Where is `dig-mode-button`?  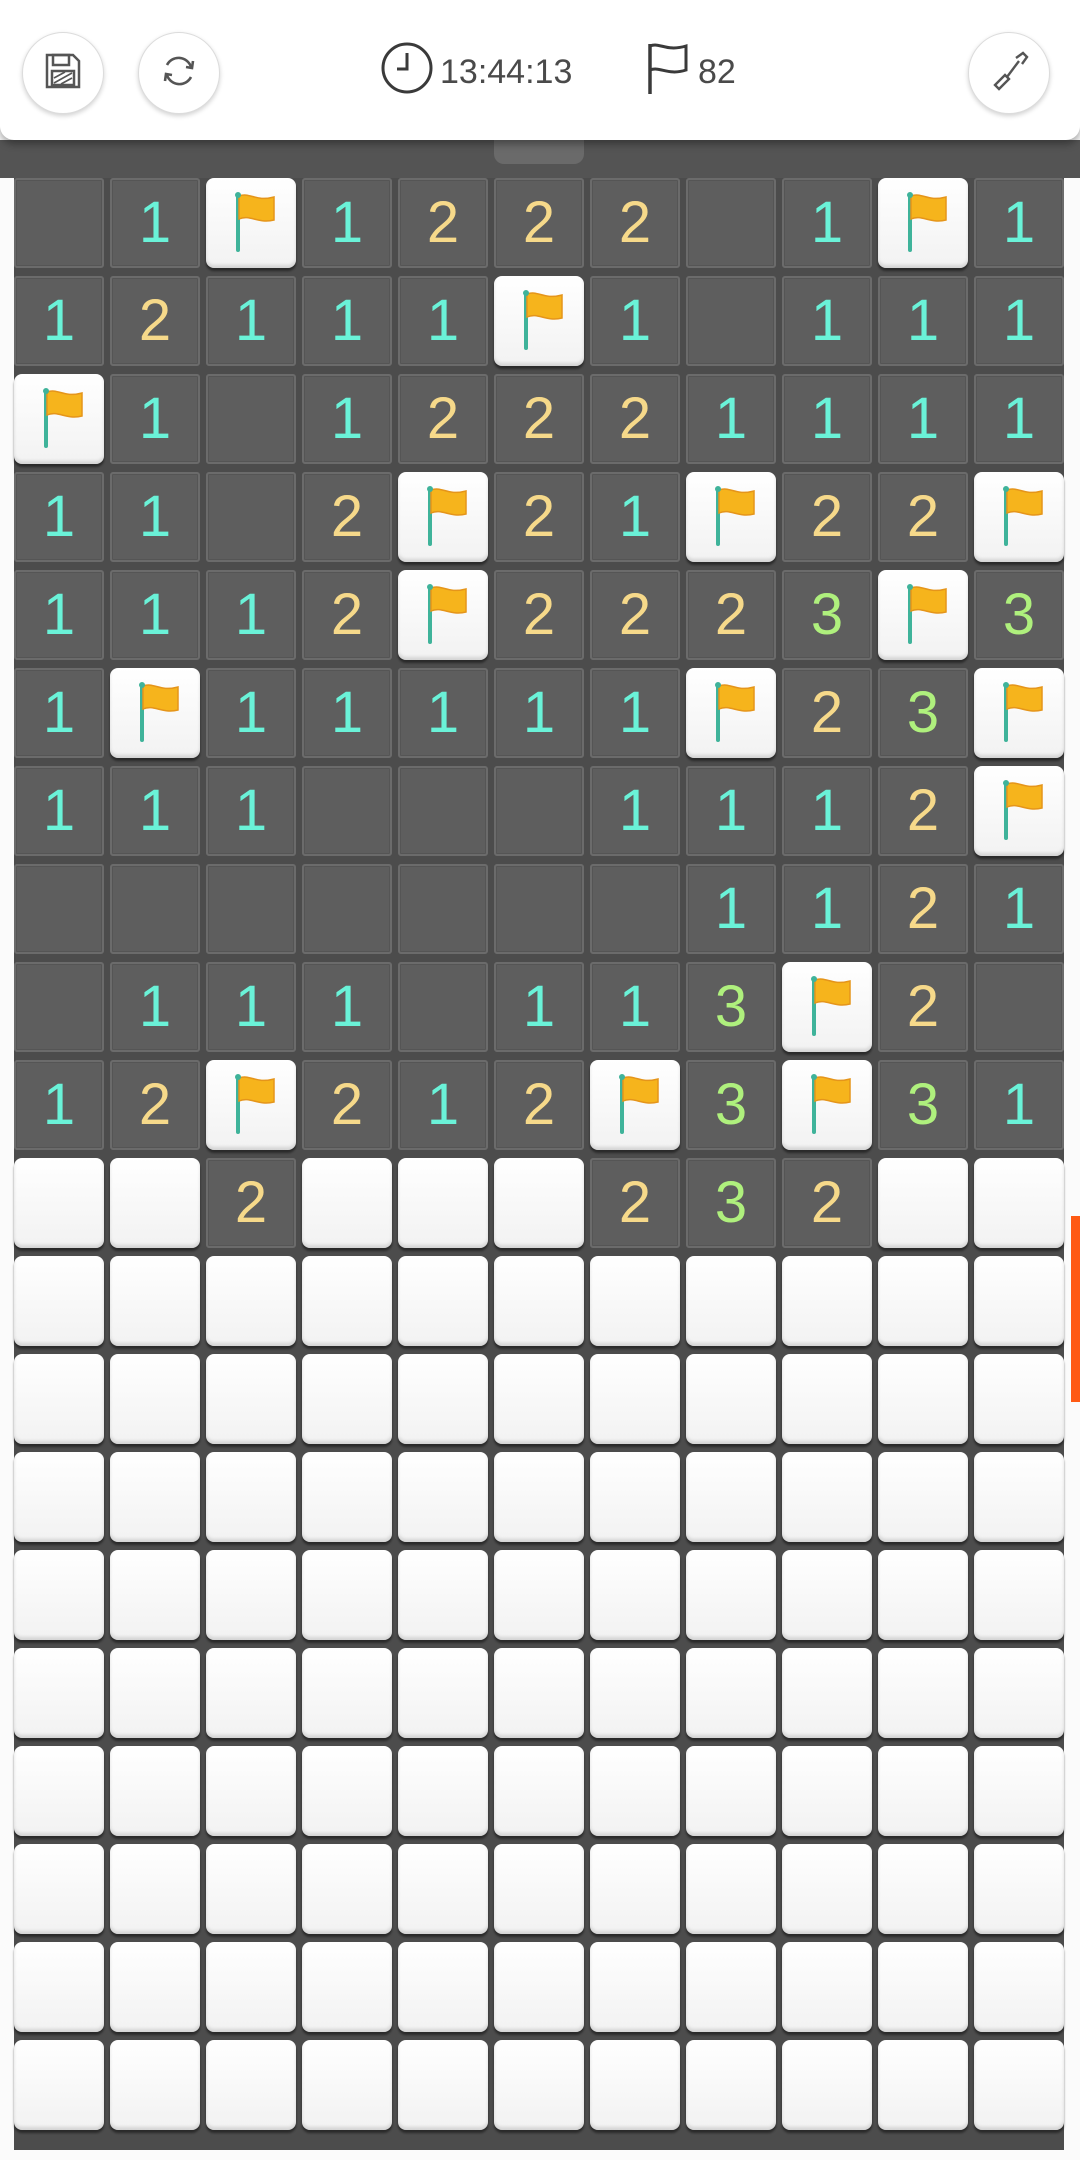
dig-mode-button is located at coordinates (1009, 73).